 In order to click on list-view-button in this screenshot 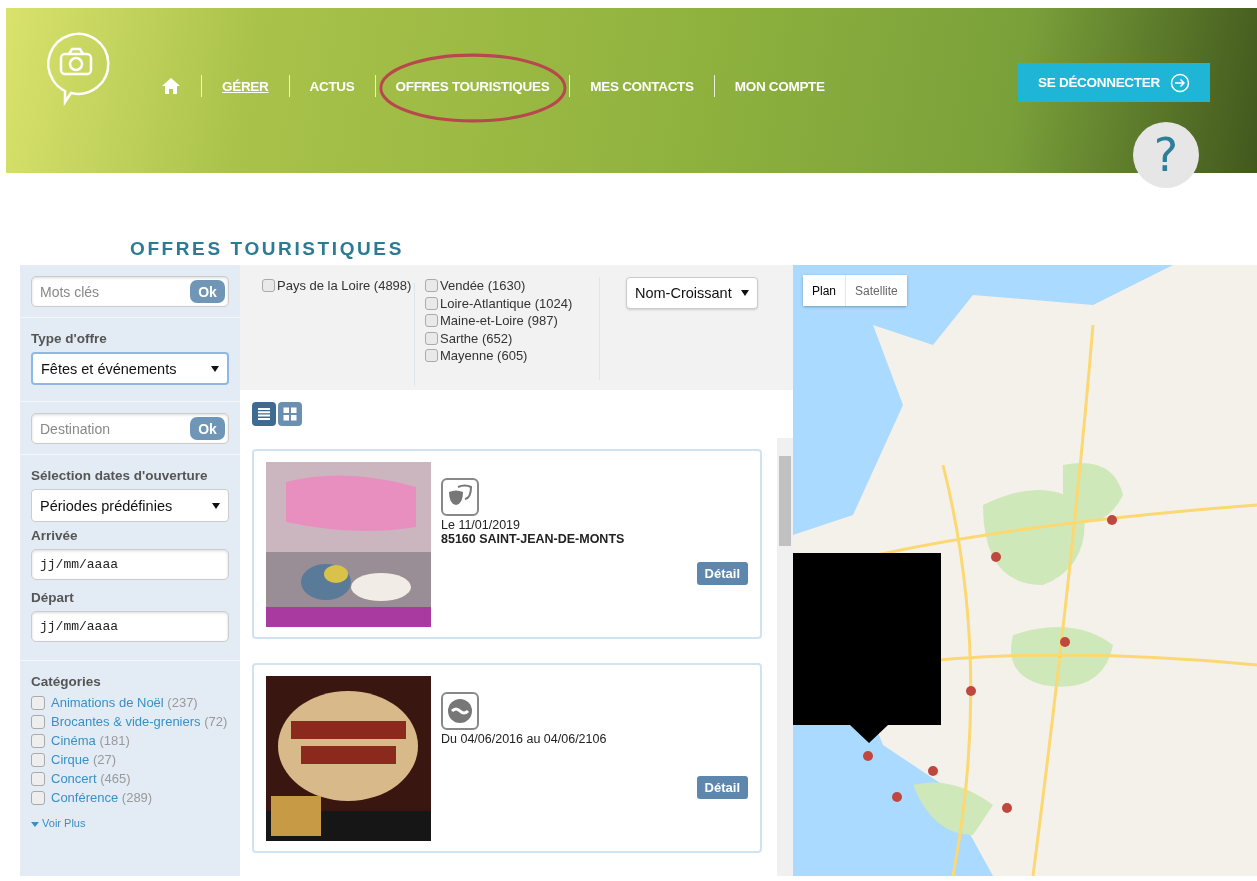, I will do `click(264, 414)`.